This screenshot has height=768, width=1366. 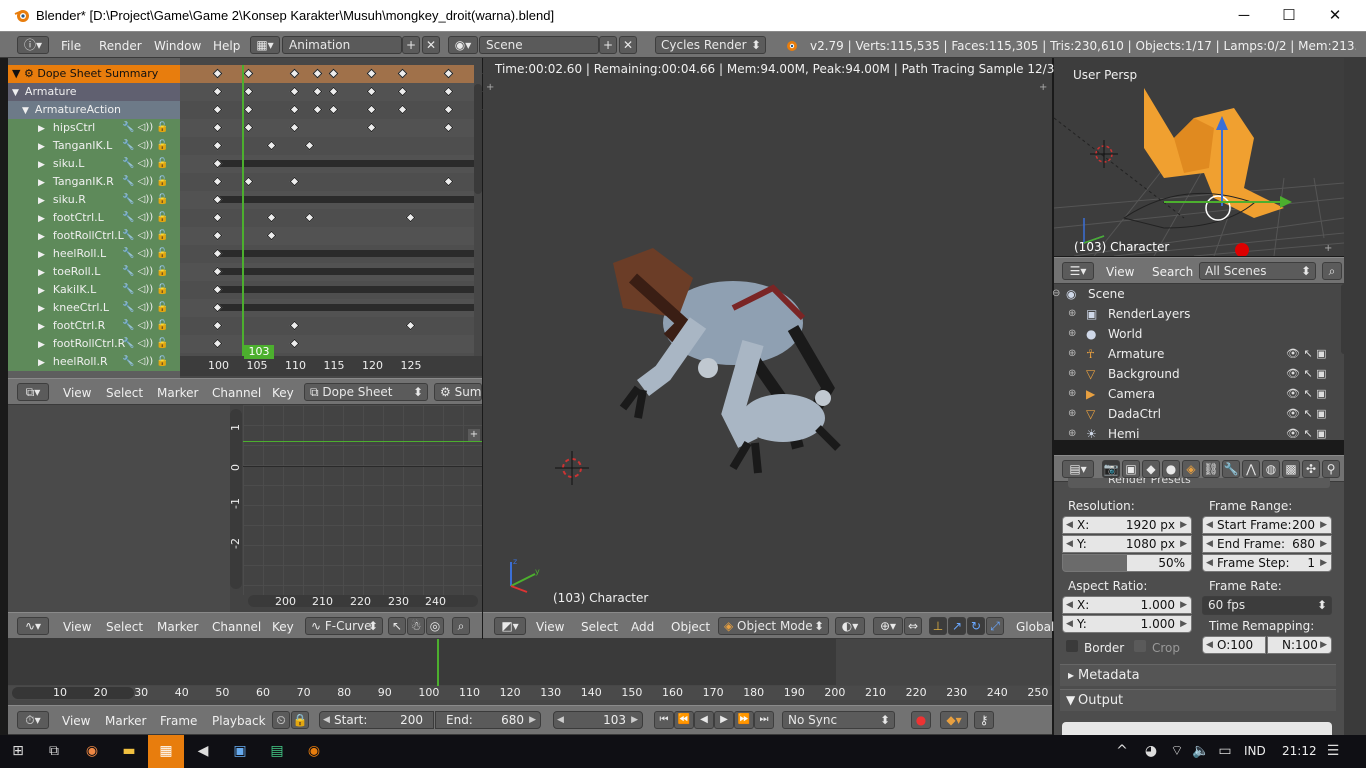 I want to click on vp-menu-select: Select, so click(x=599, y=627).